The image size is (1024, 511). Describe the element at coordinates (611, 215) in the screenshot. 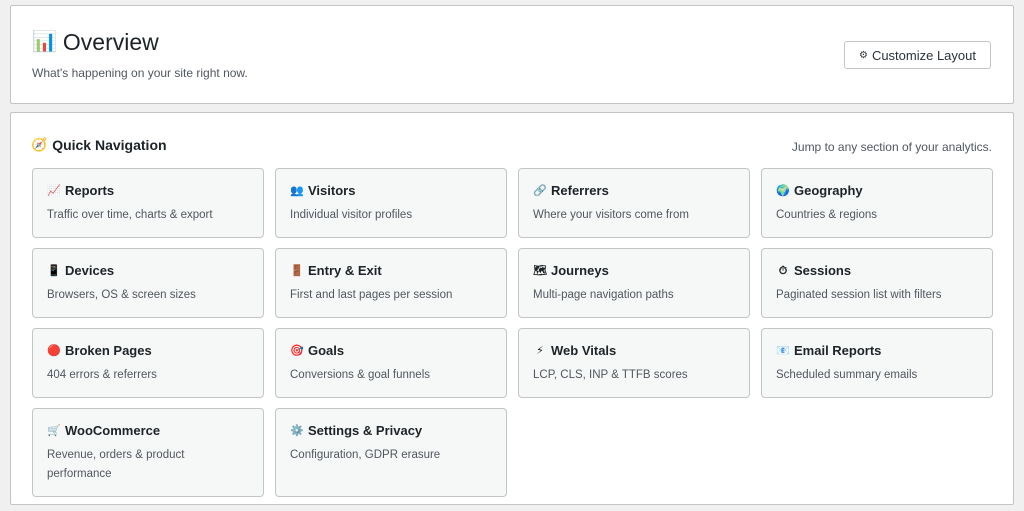

I see `nav-card-description: Where your visitors come from` at that location.